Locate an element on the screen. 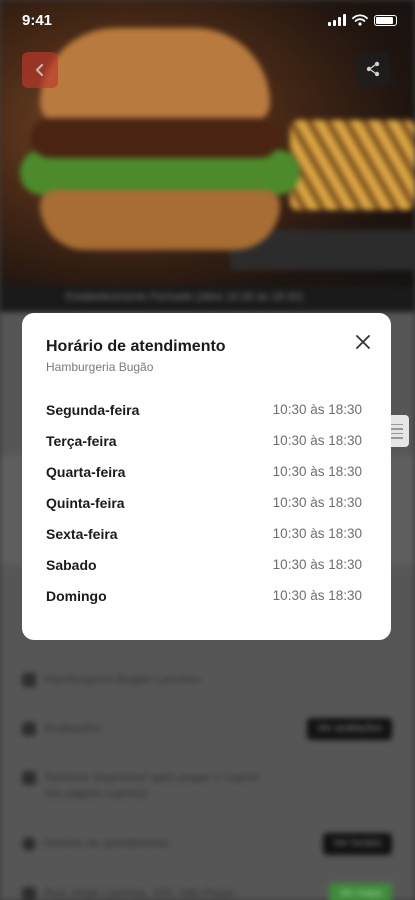 This screenshot has width=415, height=900. day-label: Domingo is located at coordinates (76, 596).